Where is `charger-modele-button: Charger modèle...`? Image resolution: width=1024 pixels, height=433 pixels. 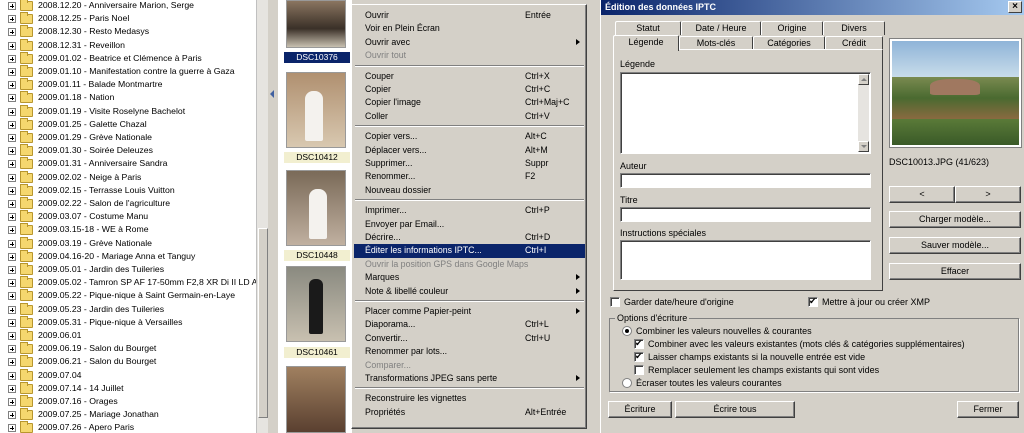
charger-modele-button: Charger modèle... is located at coordinates (955, 219).